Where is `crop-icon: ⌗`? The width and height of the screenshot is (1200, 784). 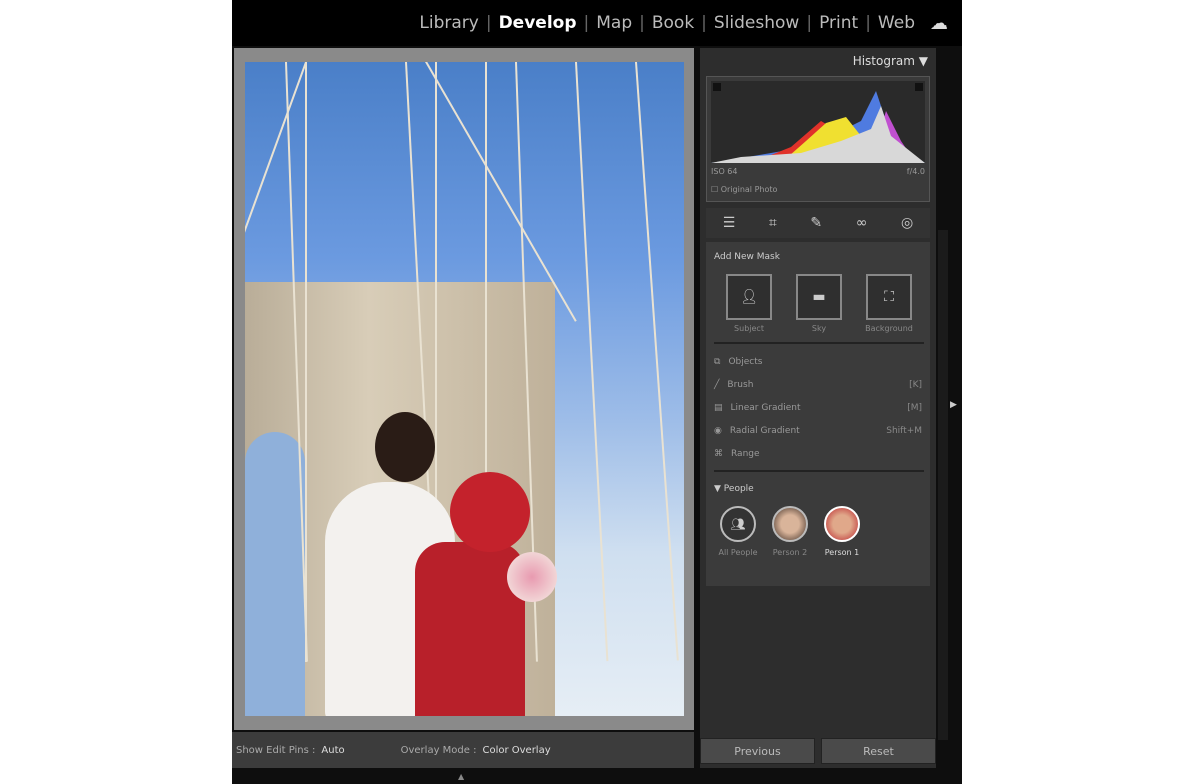
crop-icon: ⌗ is located at coordinates (773, 223).